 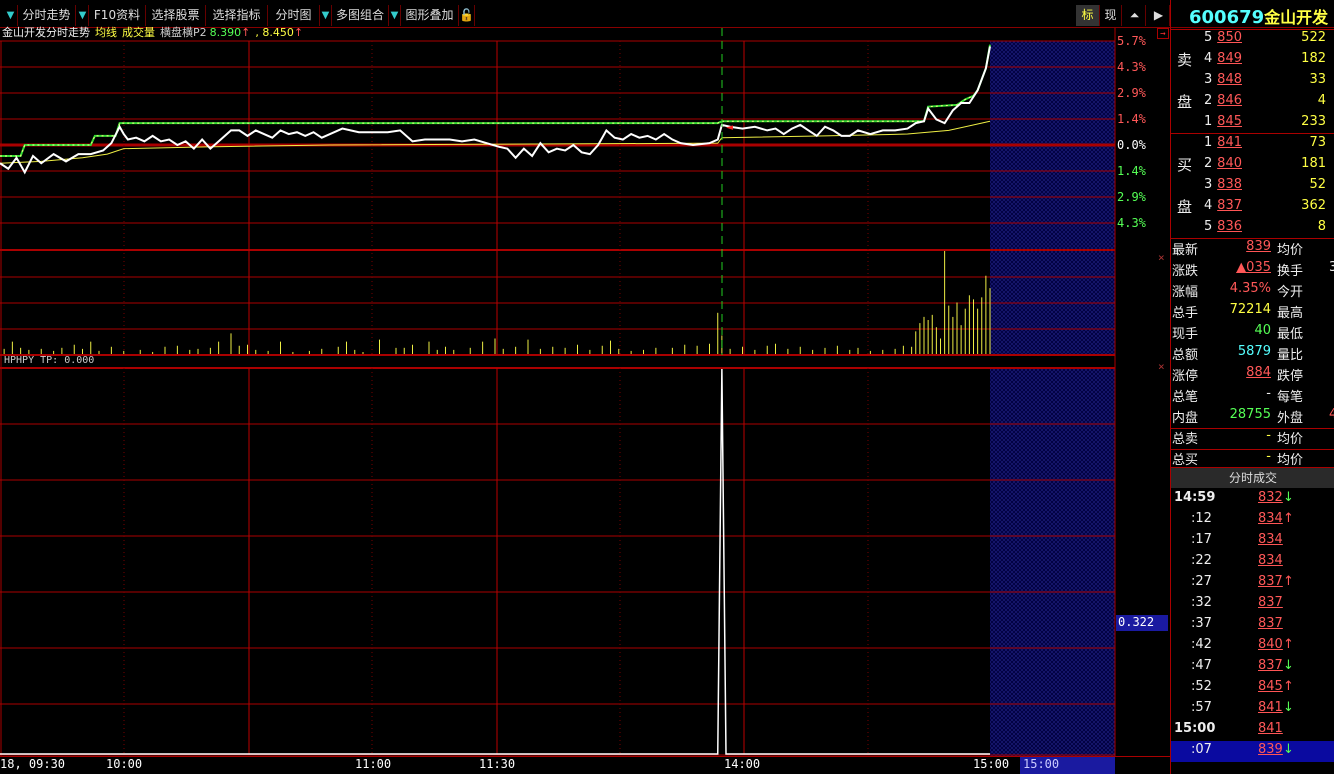 I want to click on ask-volume: 522, so click(x=1313, y=37).